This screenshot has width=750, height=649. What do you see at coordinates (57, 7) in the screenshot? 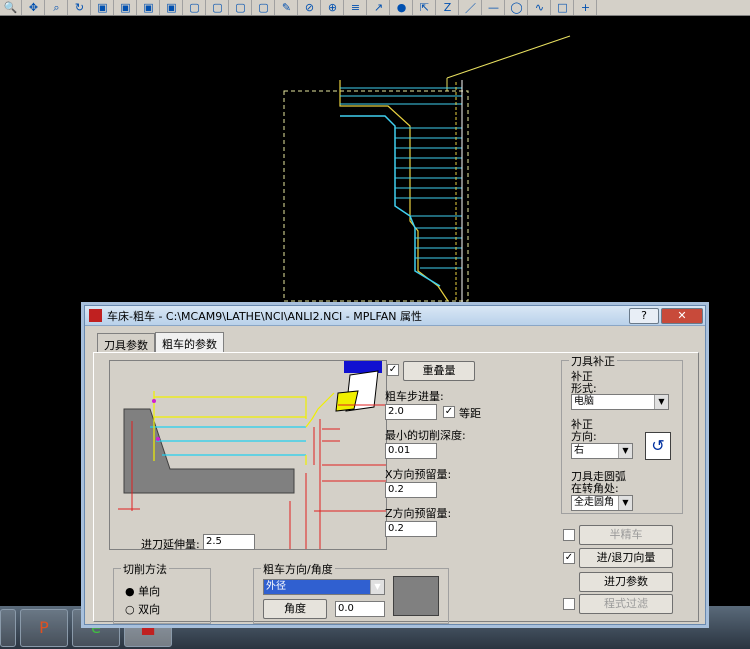
I see `zoom-window-icon: ⌕` at bounding box center [57, 7].